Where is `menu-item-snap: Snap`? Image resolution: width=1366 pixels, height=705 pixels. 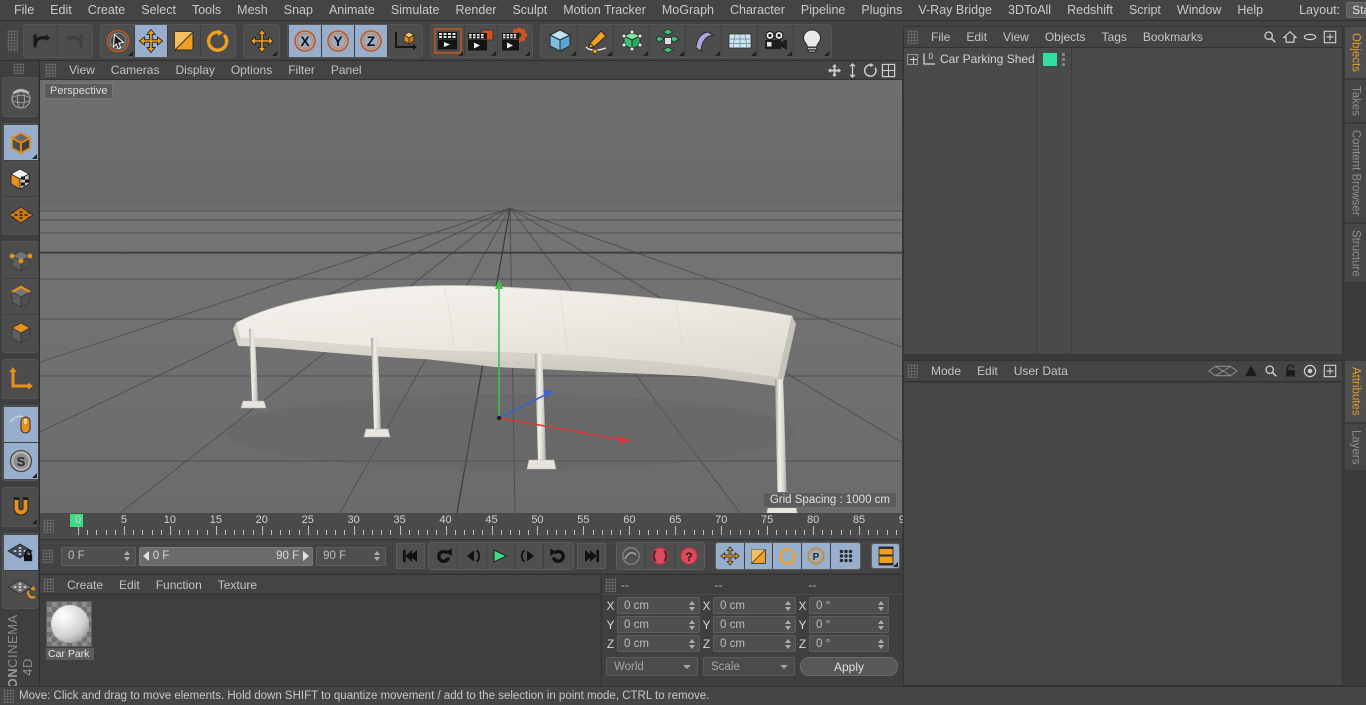
menu-item-snap: Snap is located at coordinates (298, 10).